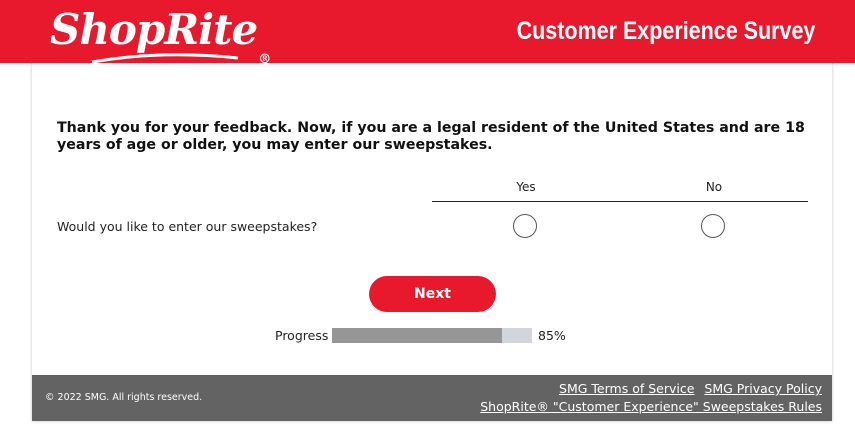 This screenshot has width=855, height=444. What do you see at coordinates (620, 201) in the screenshot?
I see `column-divider` at bounding box center [620, 201].